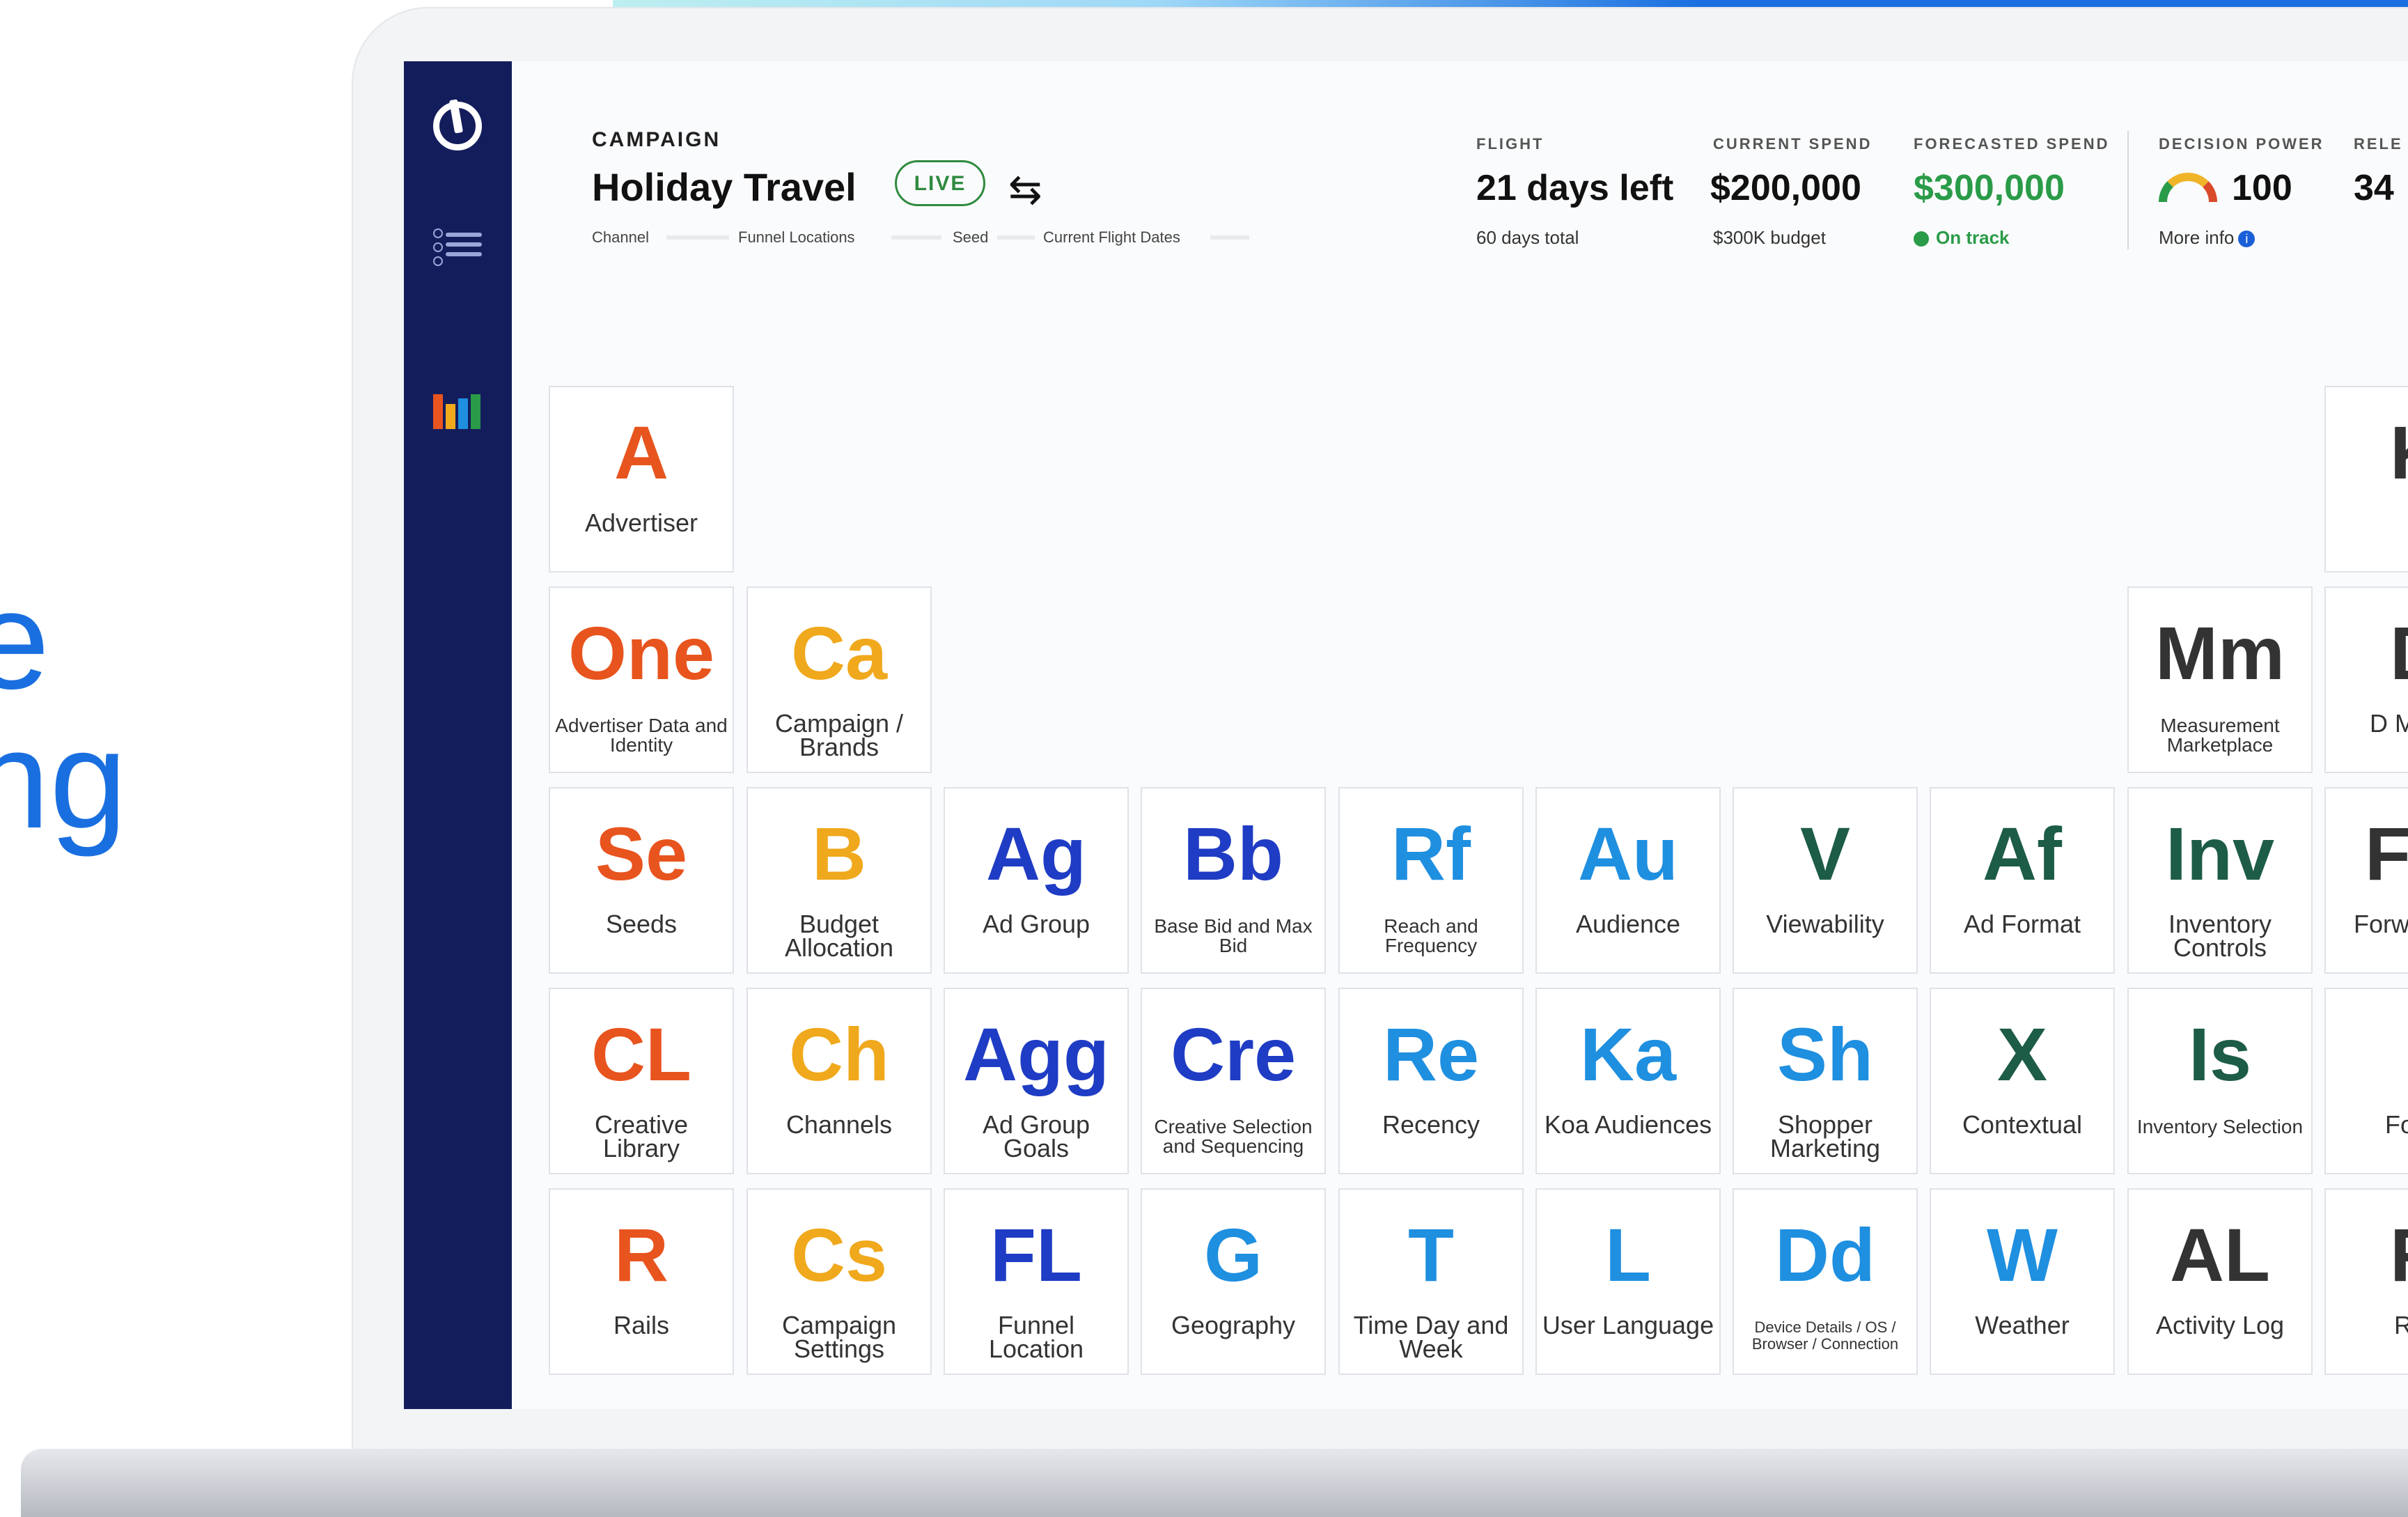 The height and width of the screenshot is (1517, 2408). What do you see at coordinates (2379, 144) in the screenshot?
I see `rele-label: RELE` at bounding box center [2379, 144].